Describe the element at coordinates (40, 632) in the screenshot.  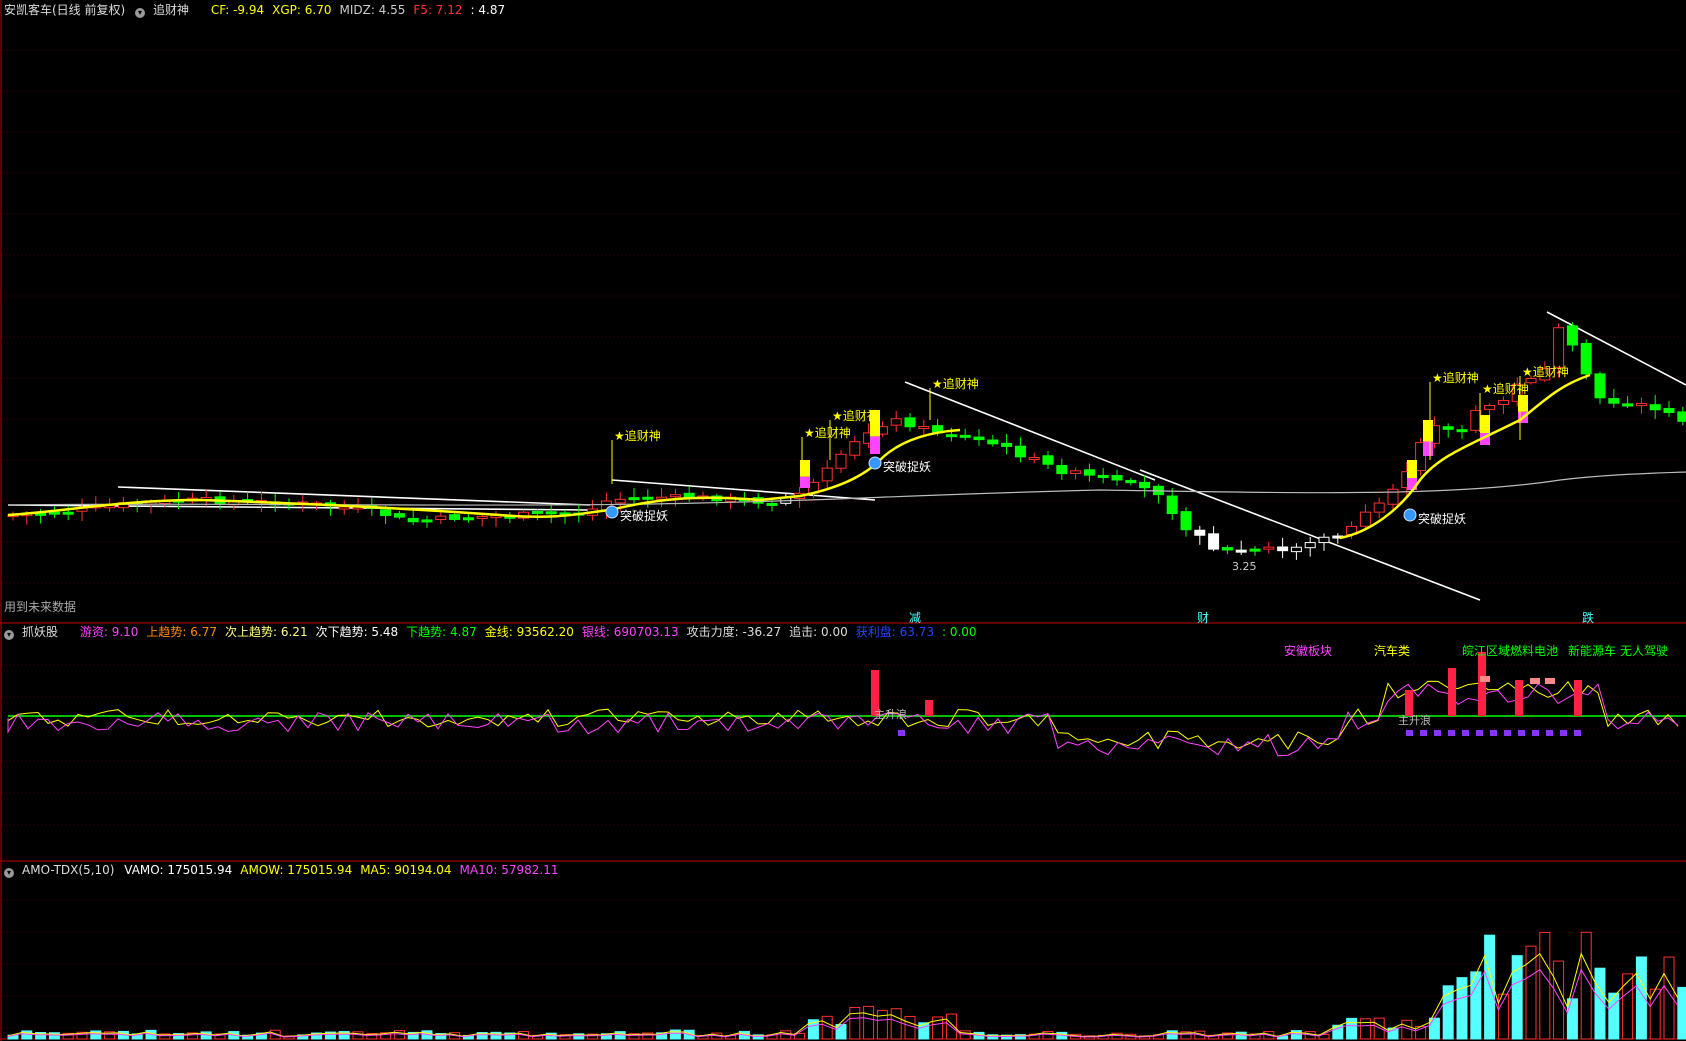
I see `zhuayao-title: 抓妖股` at that location.